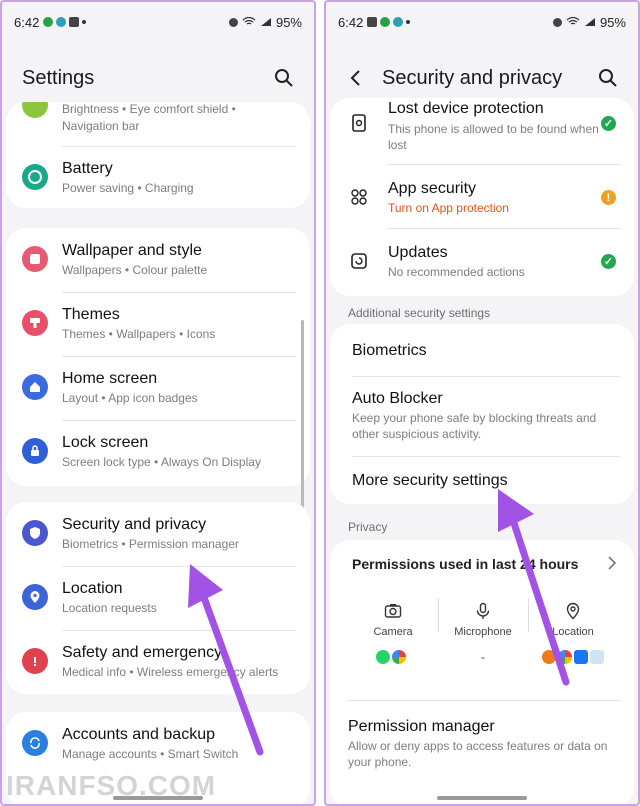  Describe the element at coordinates (35, 743) in the screenshot. I see `sync-icon` at that location.